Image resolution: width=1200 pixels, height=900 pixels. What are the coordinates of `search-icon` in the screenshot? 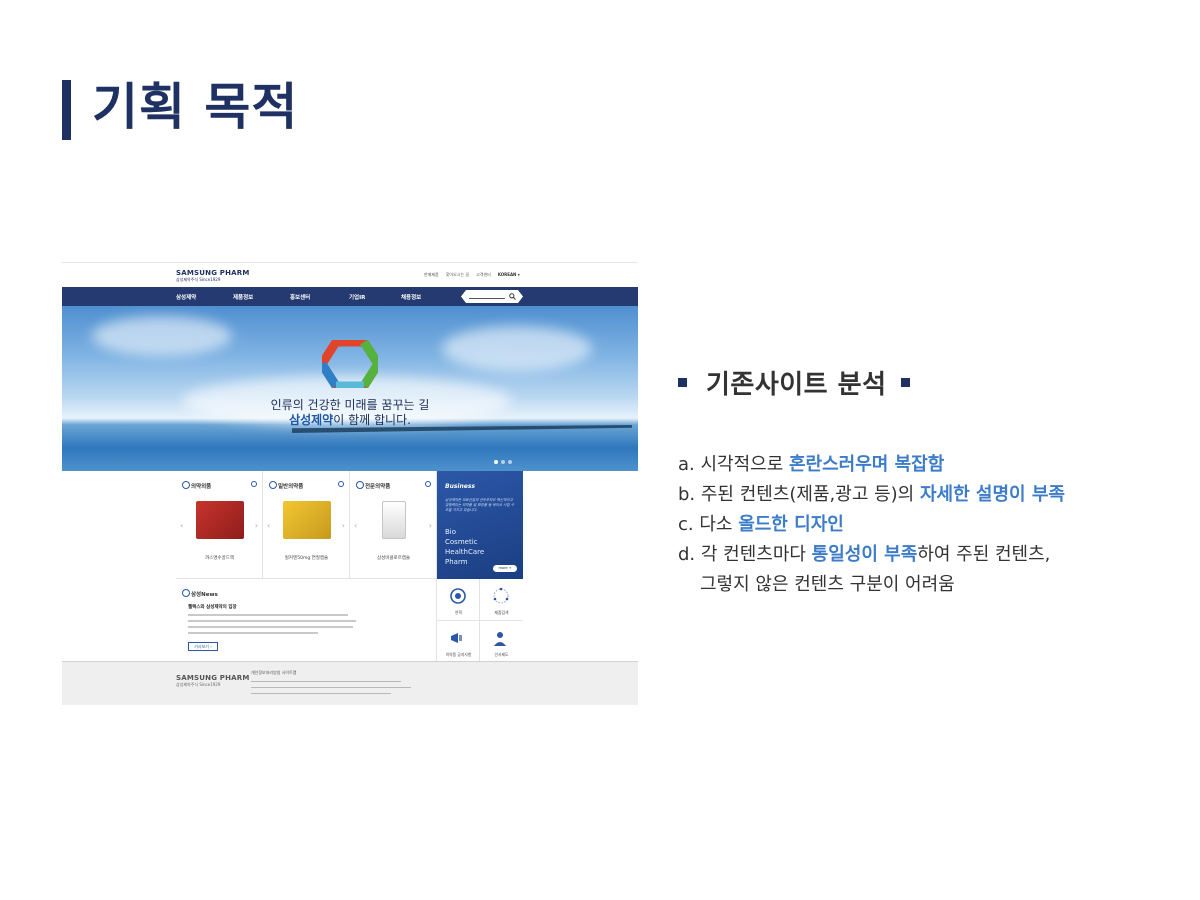 It's located at (512, 296).